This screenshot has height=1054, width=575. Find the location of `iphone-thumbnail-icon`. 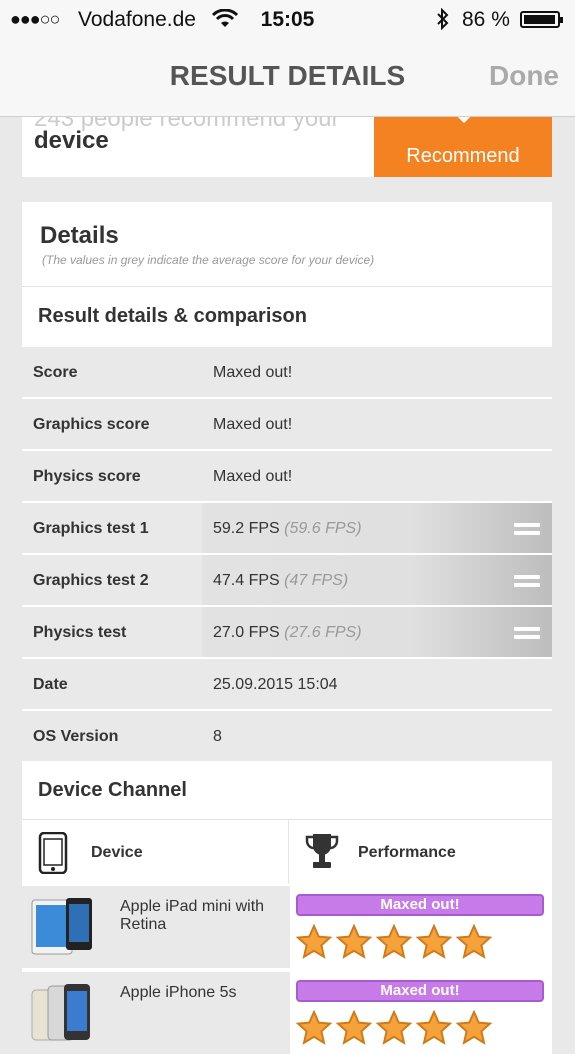

iphone-thumbnail-icon is located at coordinates (62, 1014).